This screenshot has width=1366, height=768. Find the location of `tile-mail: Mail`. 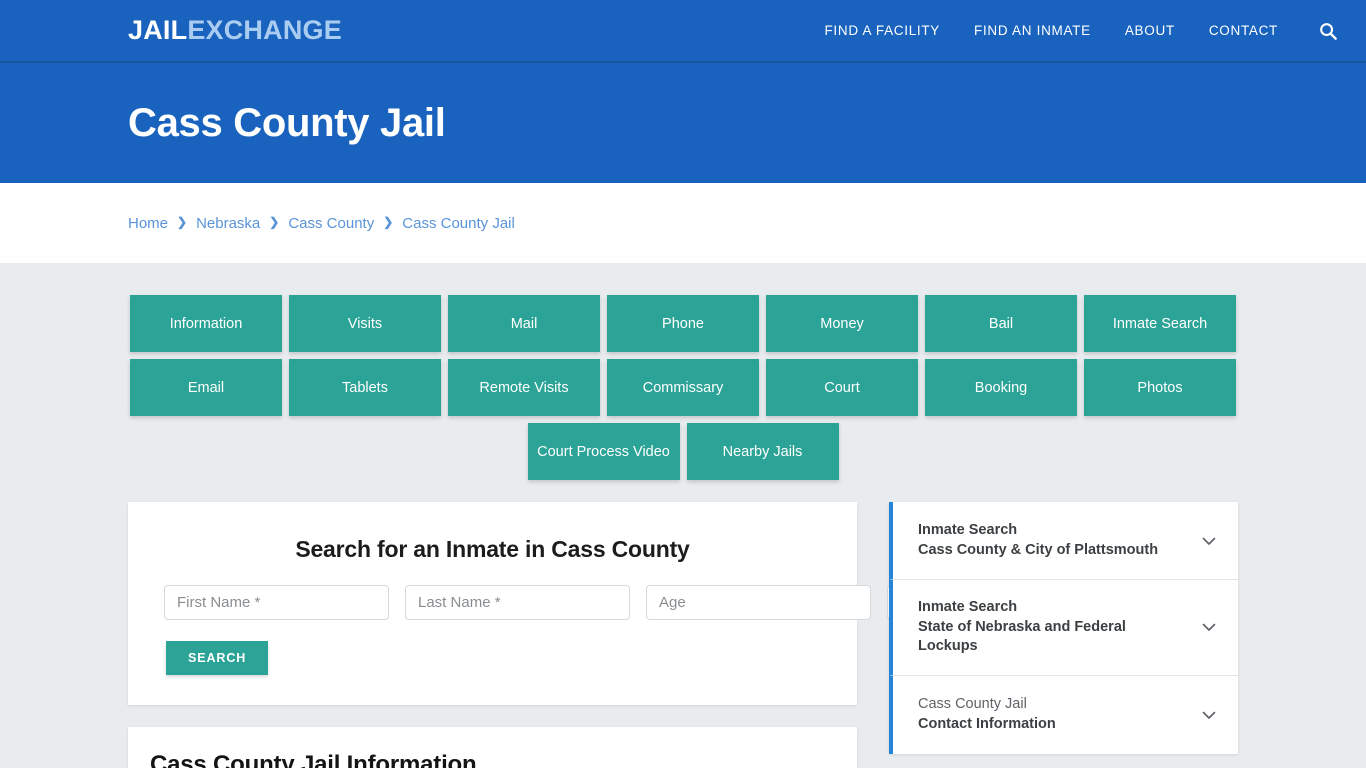

tile-mail: Mail is located at coordinates (524, 323).